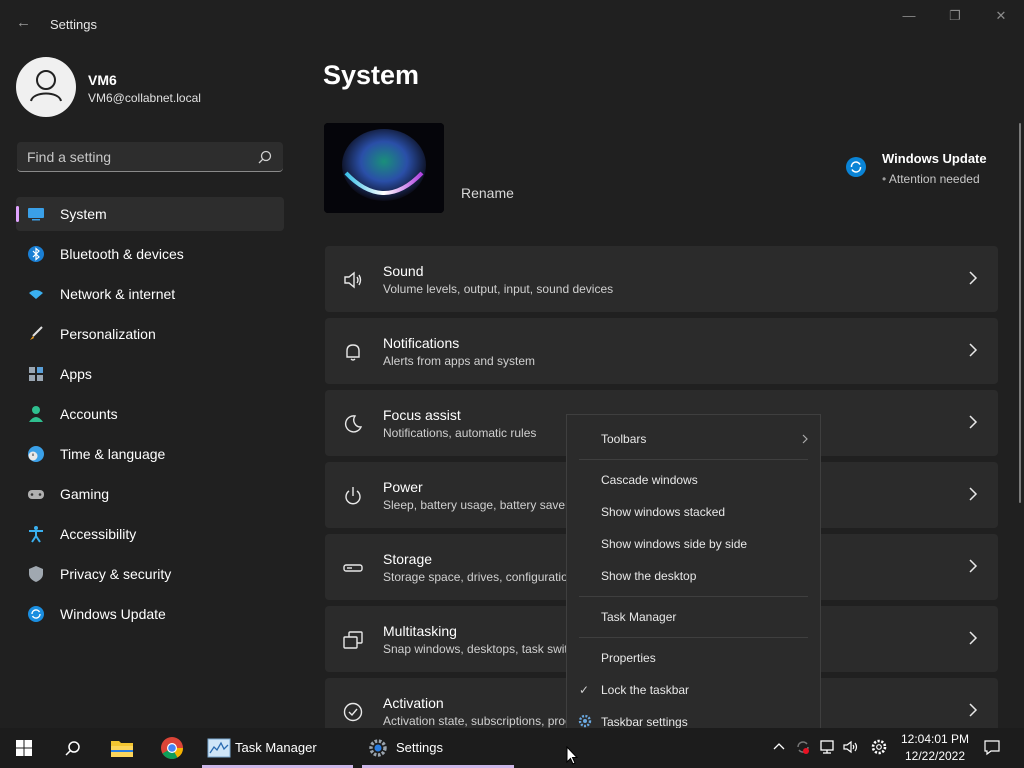 The width and height of the screenshot is (1024, 768). What do you see at coordinates (36, 333) in the screenshot?
I see `brush-icon` at bounding box center [36, 333].